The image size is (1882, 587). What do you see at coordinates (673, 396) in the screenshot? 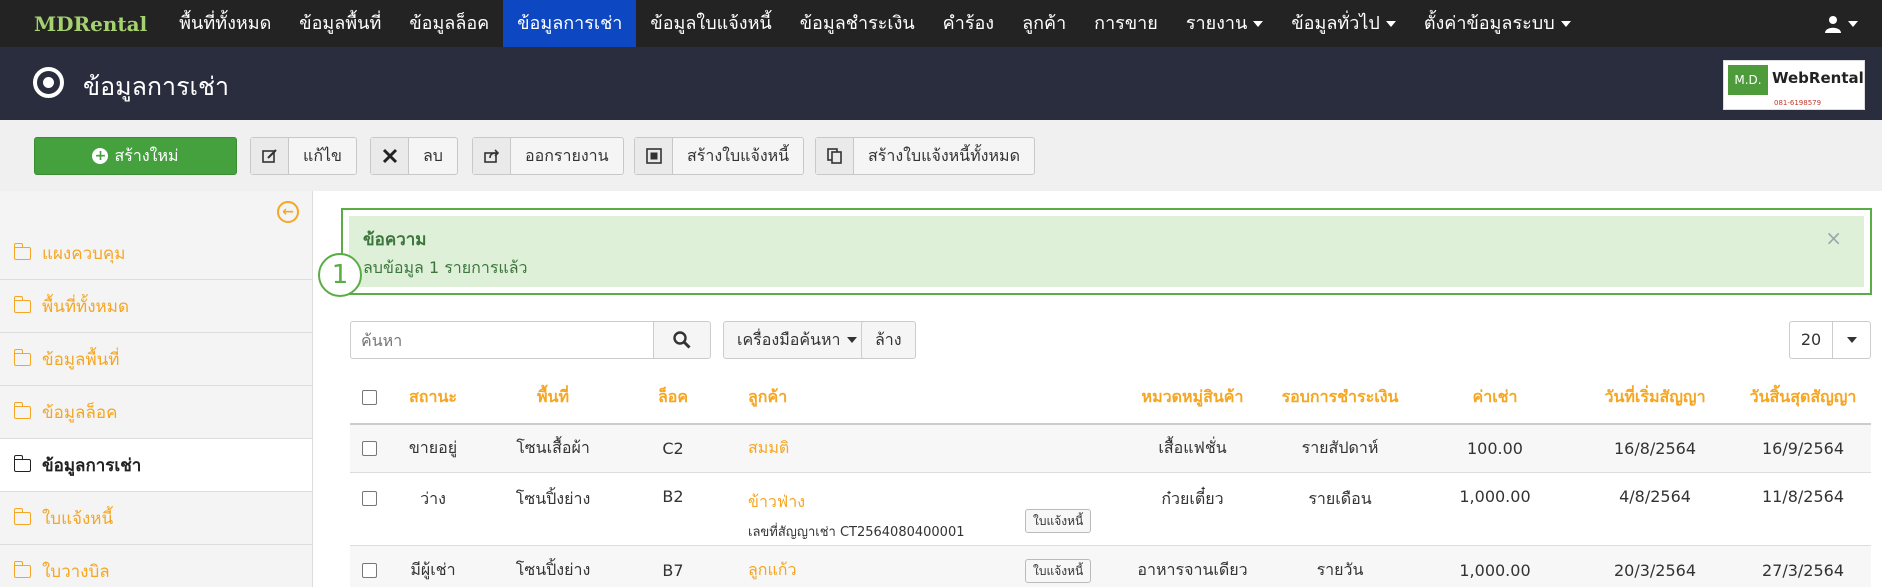
I see `header-lock: ล็อค` at bounding box center [673, 396].